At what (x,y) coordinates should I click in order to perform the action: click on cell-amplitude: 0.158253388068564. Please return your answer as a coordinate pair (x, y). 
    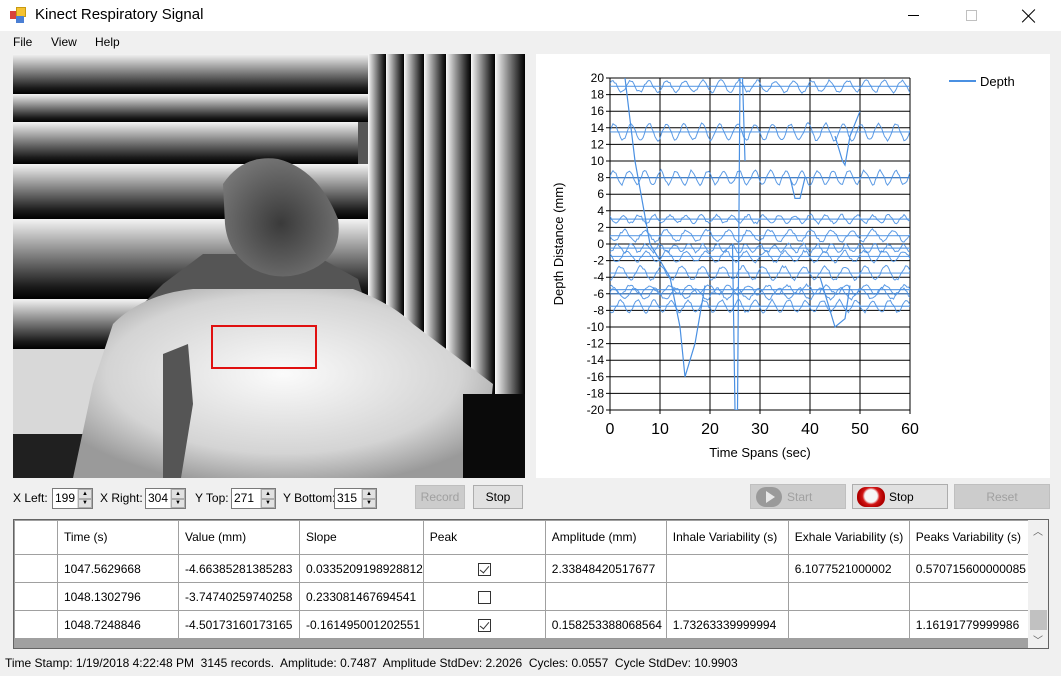
    Looking at the image, I should click on (605, 624).